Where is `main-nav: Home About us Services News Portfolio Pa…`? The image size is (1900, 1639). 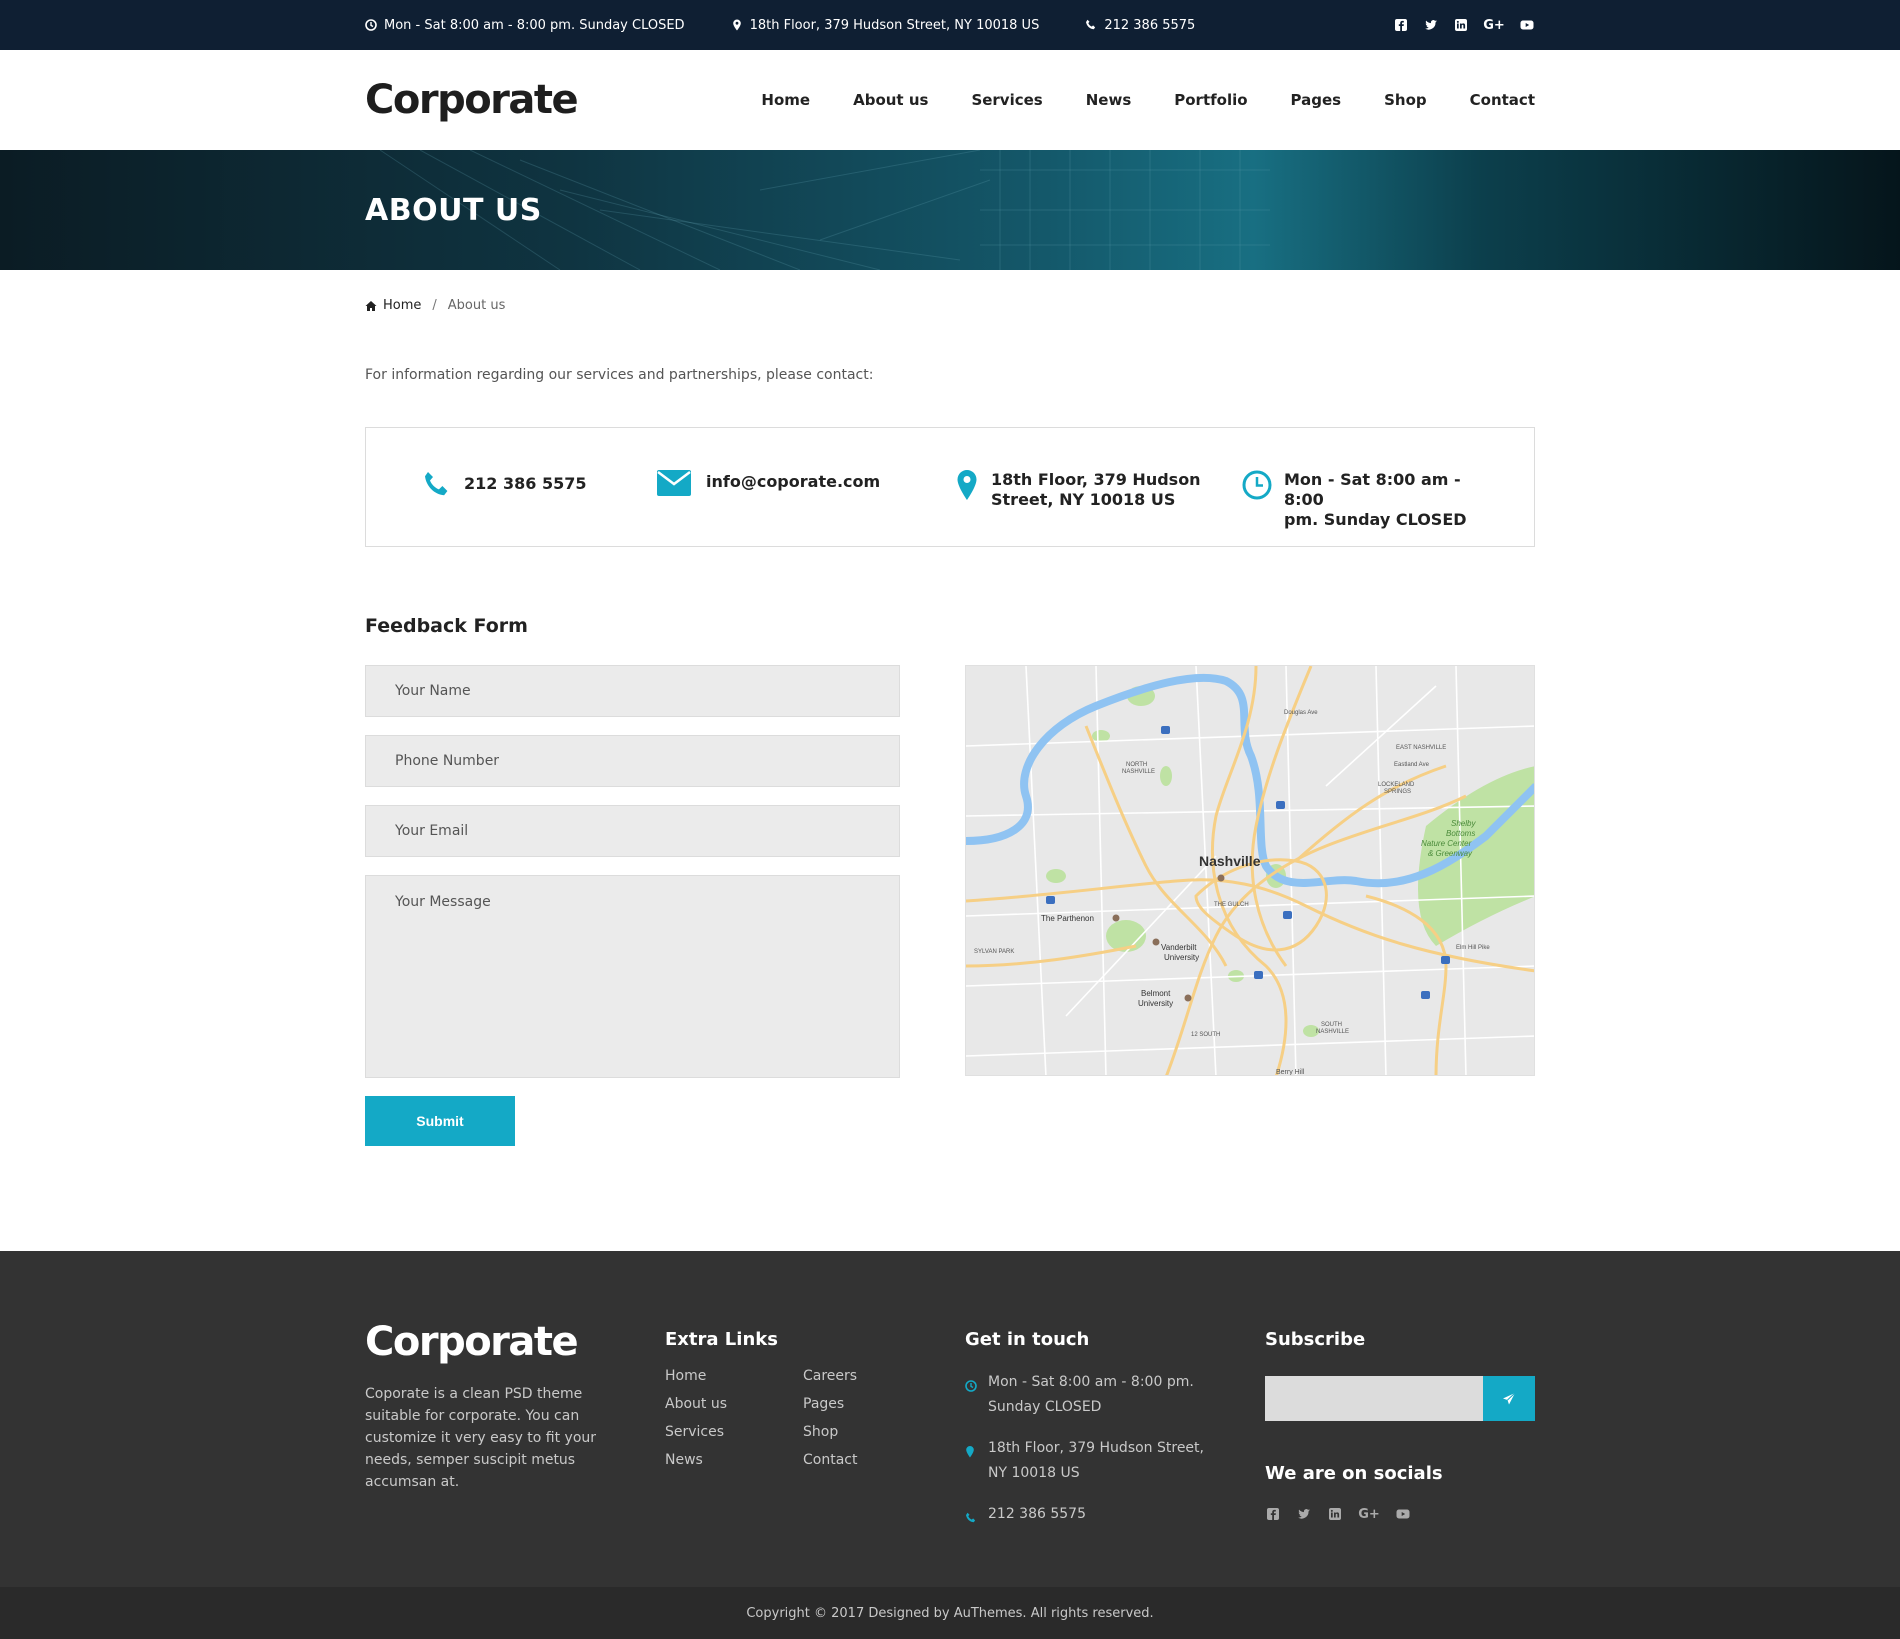
main-nav: Home About us Services News Portfolio Pa… is located at coordinates (1126, 100).